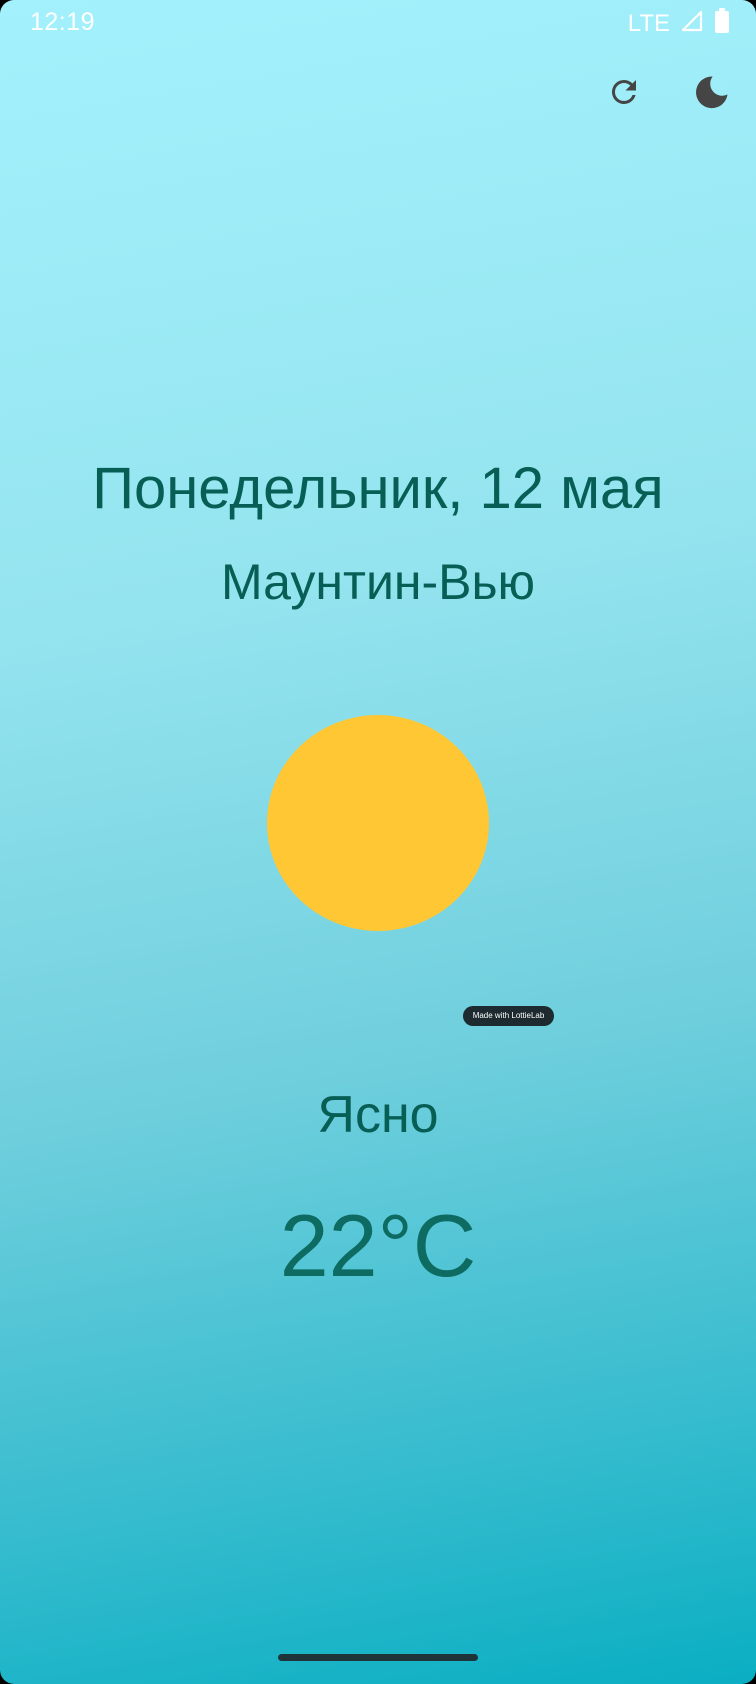 The height and width of the screenshot is (1684, 756). I want to click on status-indicators: LTE, so click(679, 23).